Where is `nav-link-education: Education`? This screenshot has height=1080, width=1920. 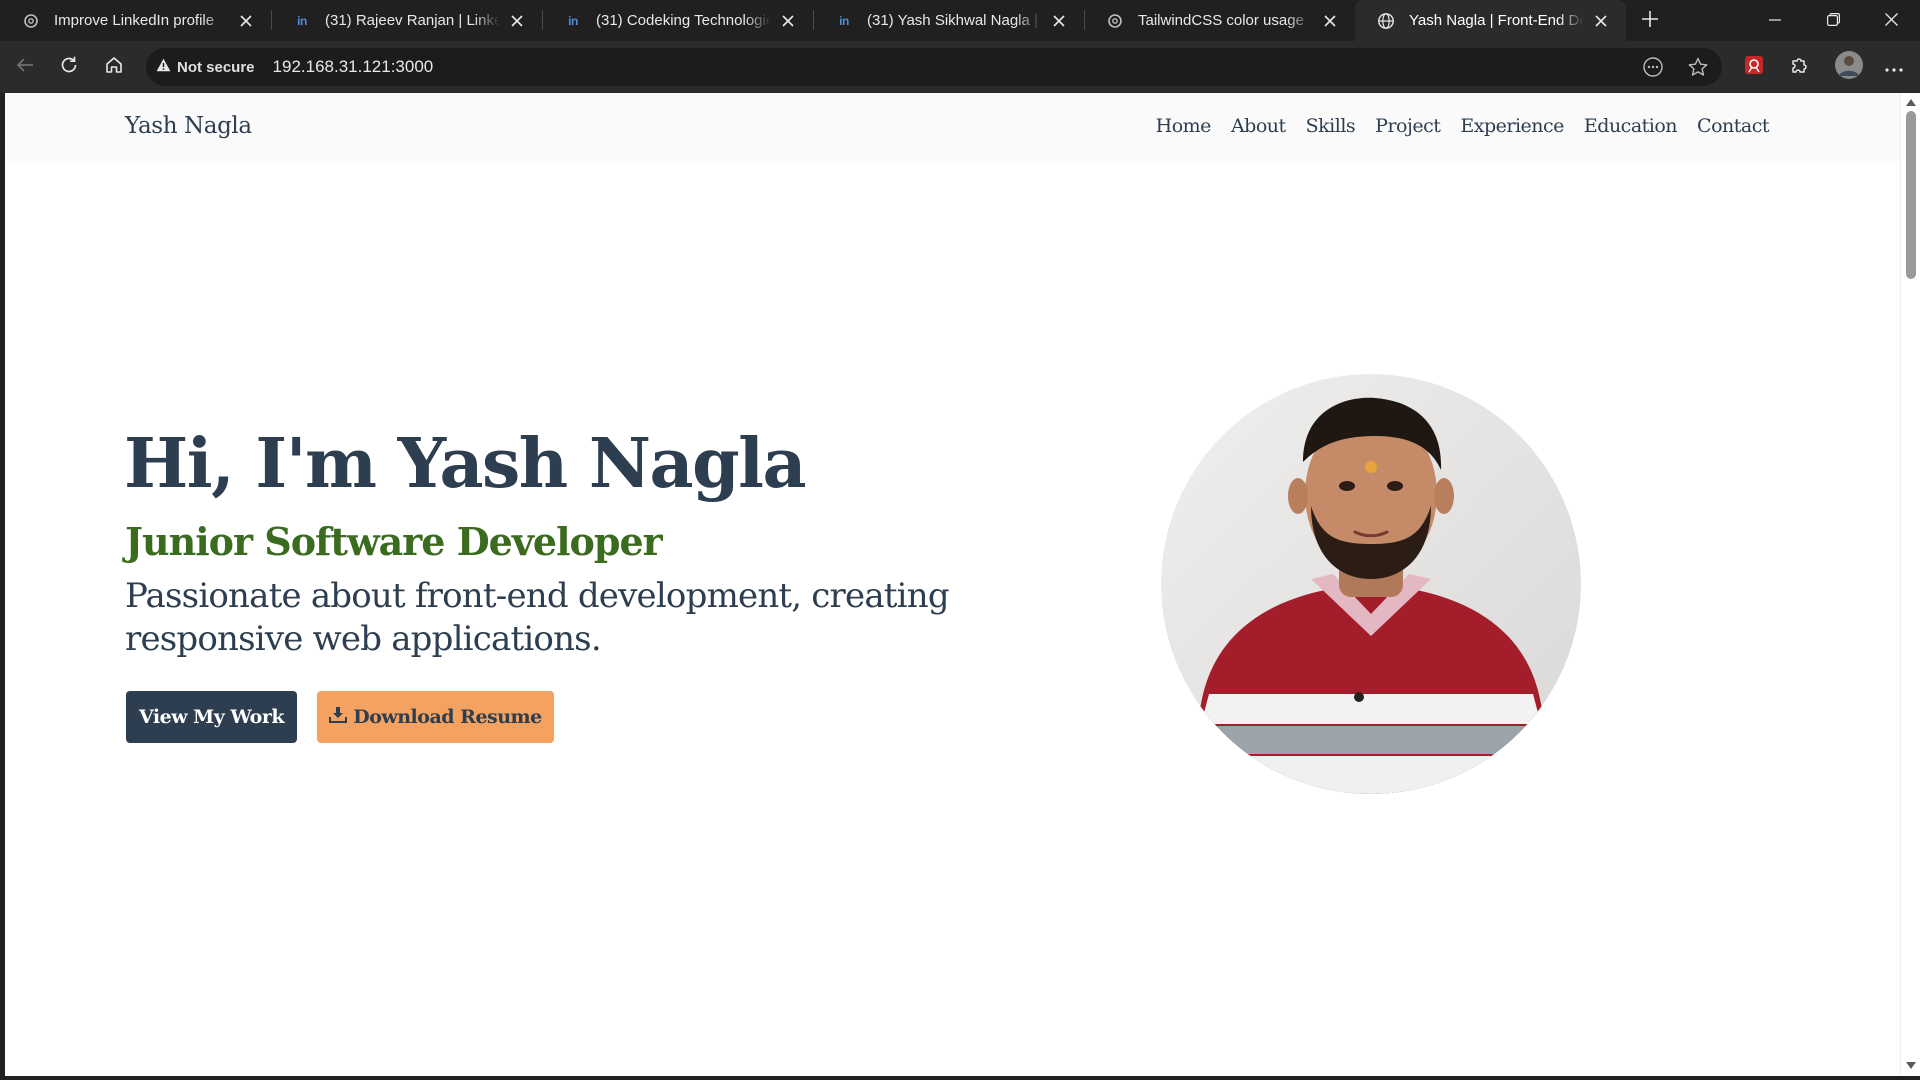
nav-link-education: Education is located at coordinates (1631, 126).